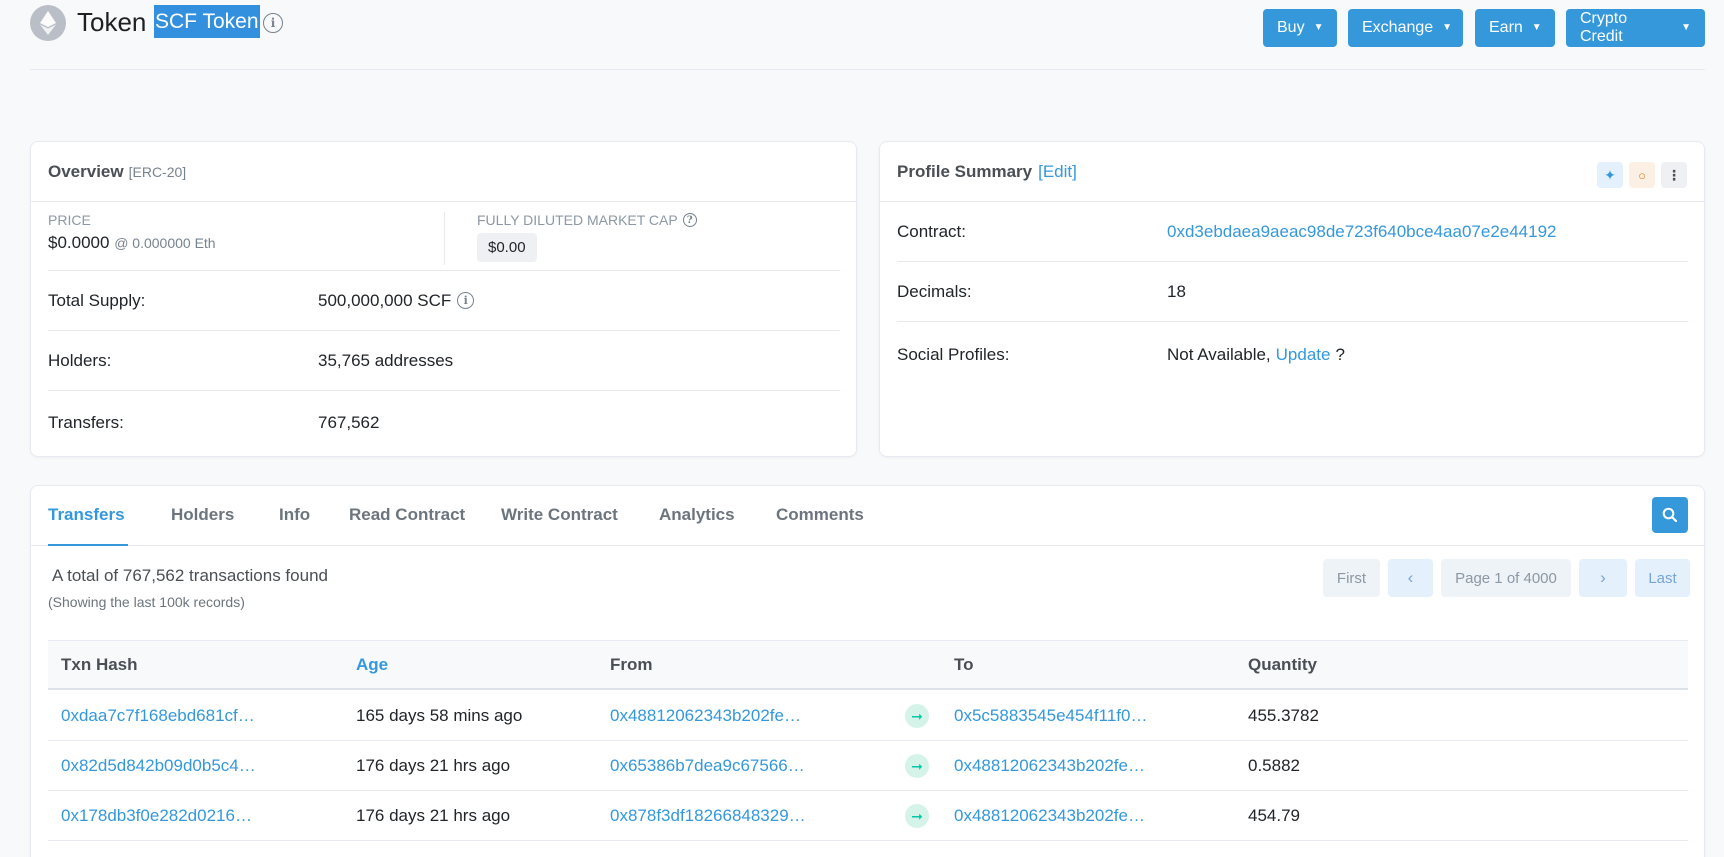 The height and width of the screenshot is (857, 1724). What do you see at coordinates (444, 238) in the screenshot?
I see `divider` at bounding box center [444, 238].